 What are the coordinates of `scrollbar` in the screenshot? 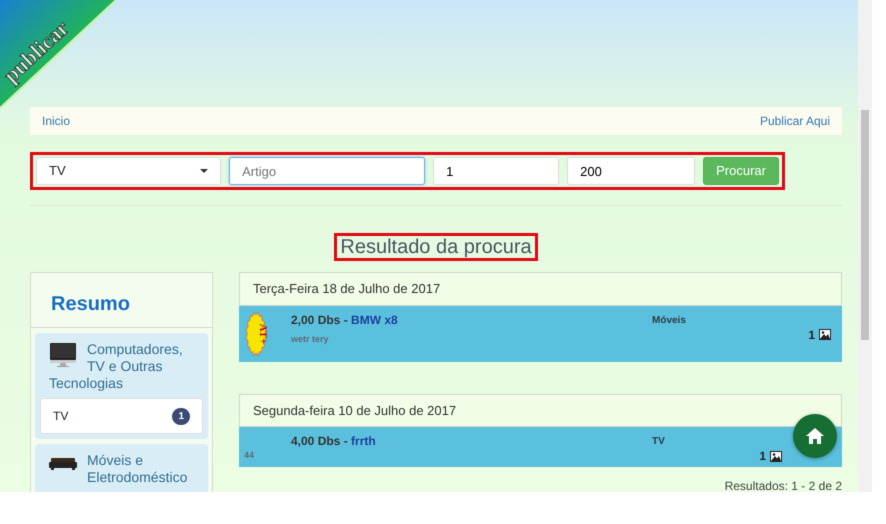 It's located at (865, 246).